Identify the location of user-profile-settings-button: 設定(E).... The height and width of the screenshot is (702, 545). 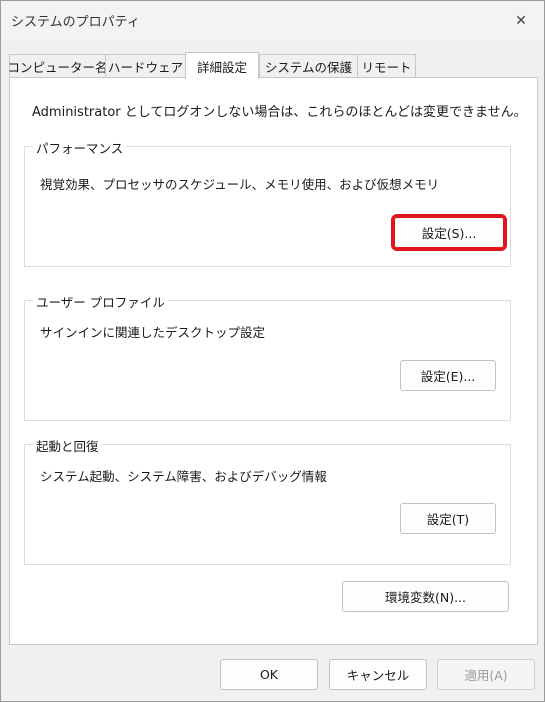
(448, 375).